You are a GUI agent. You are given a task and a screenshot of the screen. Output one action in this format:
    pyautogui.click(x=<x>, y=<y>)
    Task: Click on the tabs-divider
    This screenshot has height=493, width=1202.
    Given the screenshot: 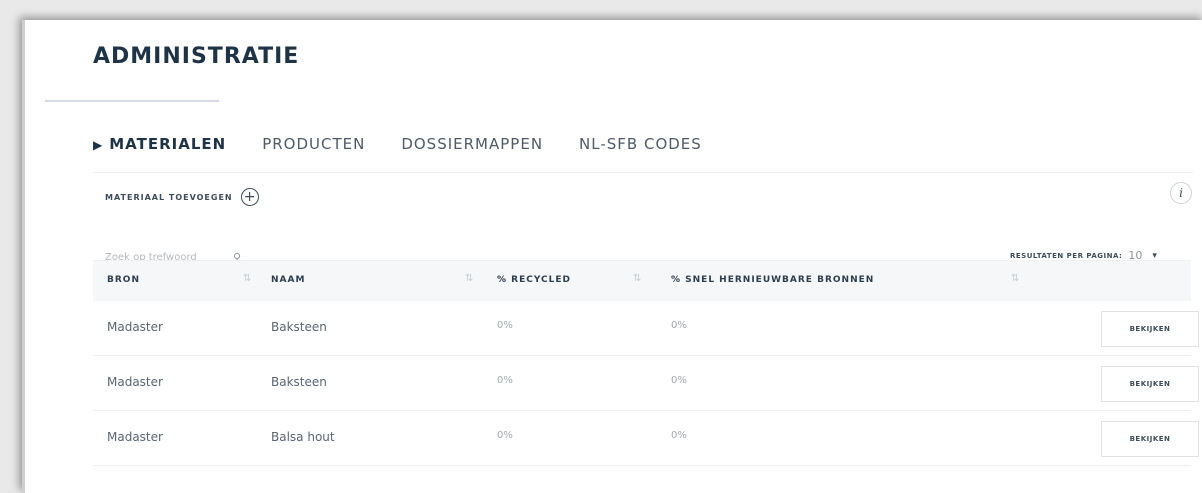 What is the action you would take?
    pyautogui.click(x=643, y=172)
    